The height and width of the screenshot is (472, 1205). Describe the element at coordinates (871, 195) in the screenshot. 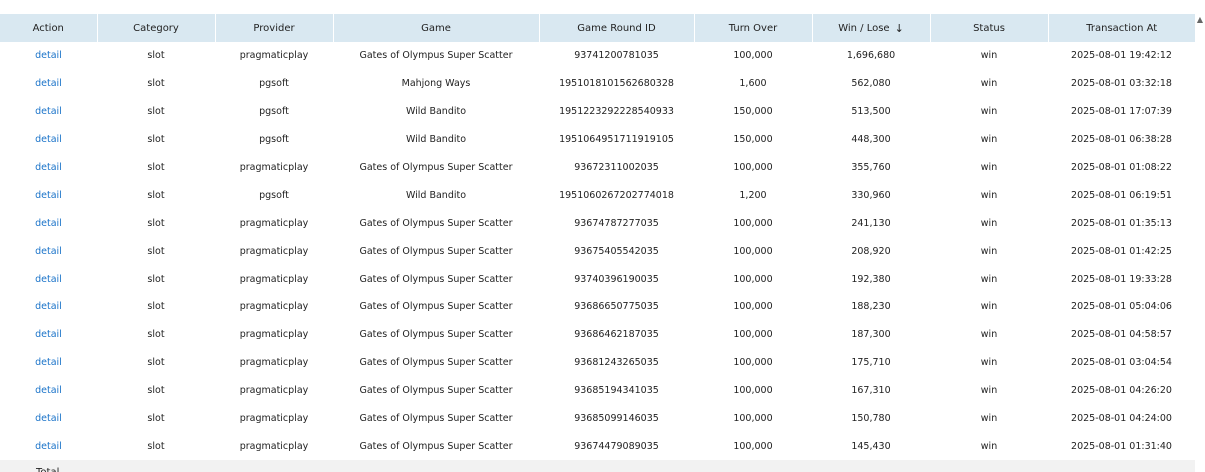

I see `win-lose-cell: 330,960` at that location.